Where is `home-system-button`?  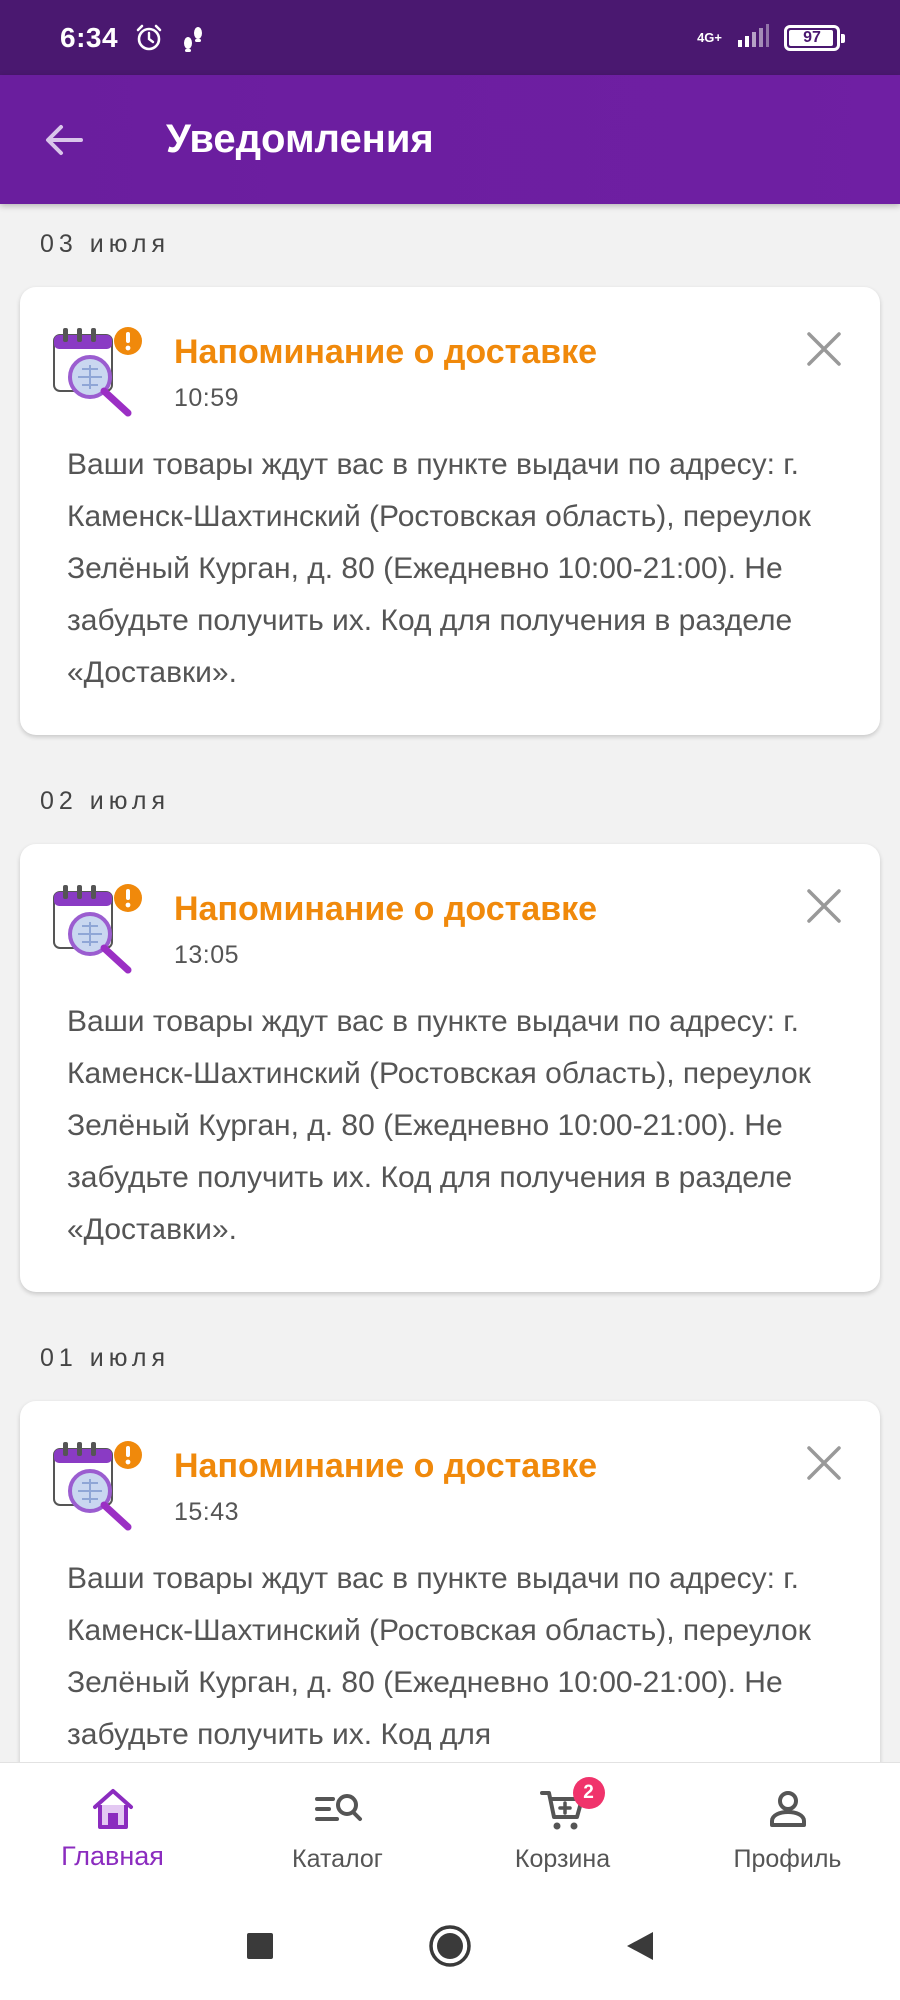 home-system-button is located at coordinates (450, 1946).